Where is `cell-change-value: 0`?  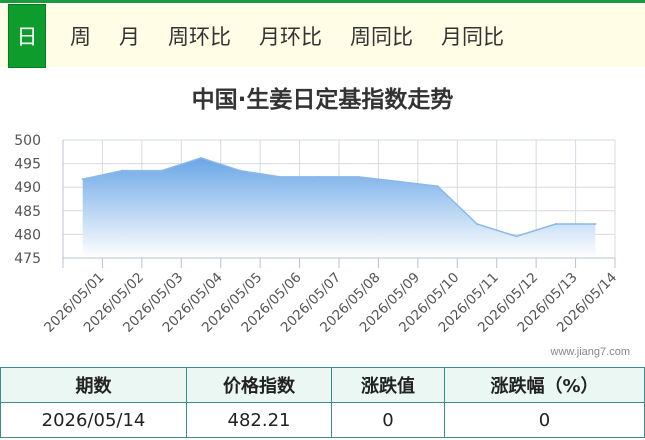
cell-change-value: 0 is located at coordinates (388, 420).